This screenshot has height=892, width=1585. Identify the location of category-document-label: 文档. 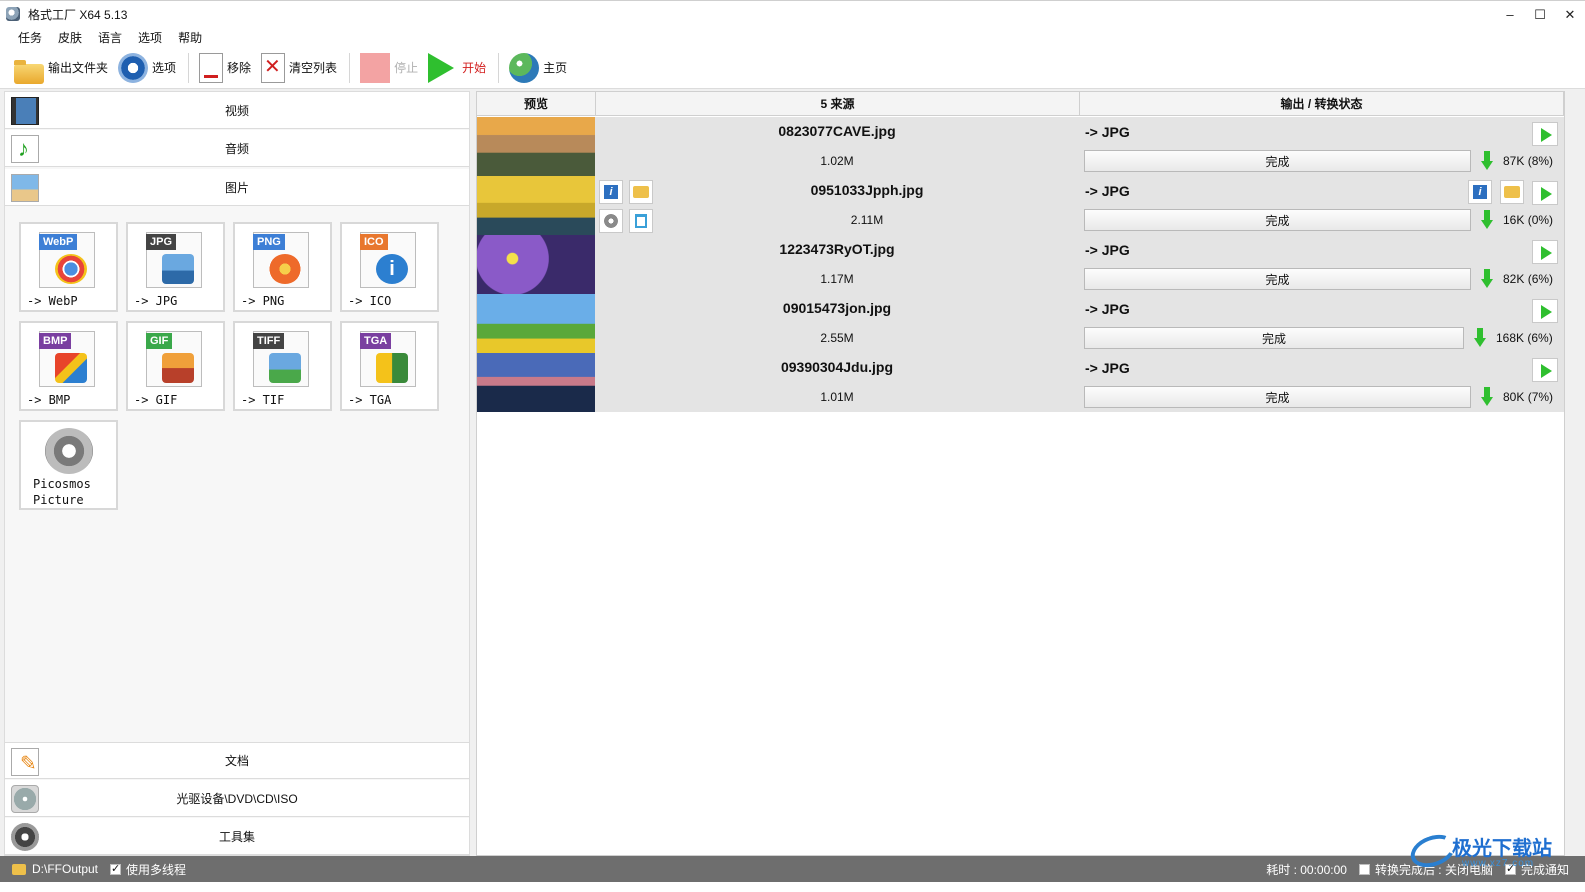
(236, 761).